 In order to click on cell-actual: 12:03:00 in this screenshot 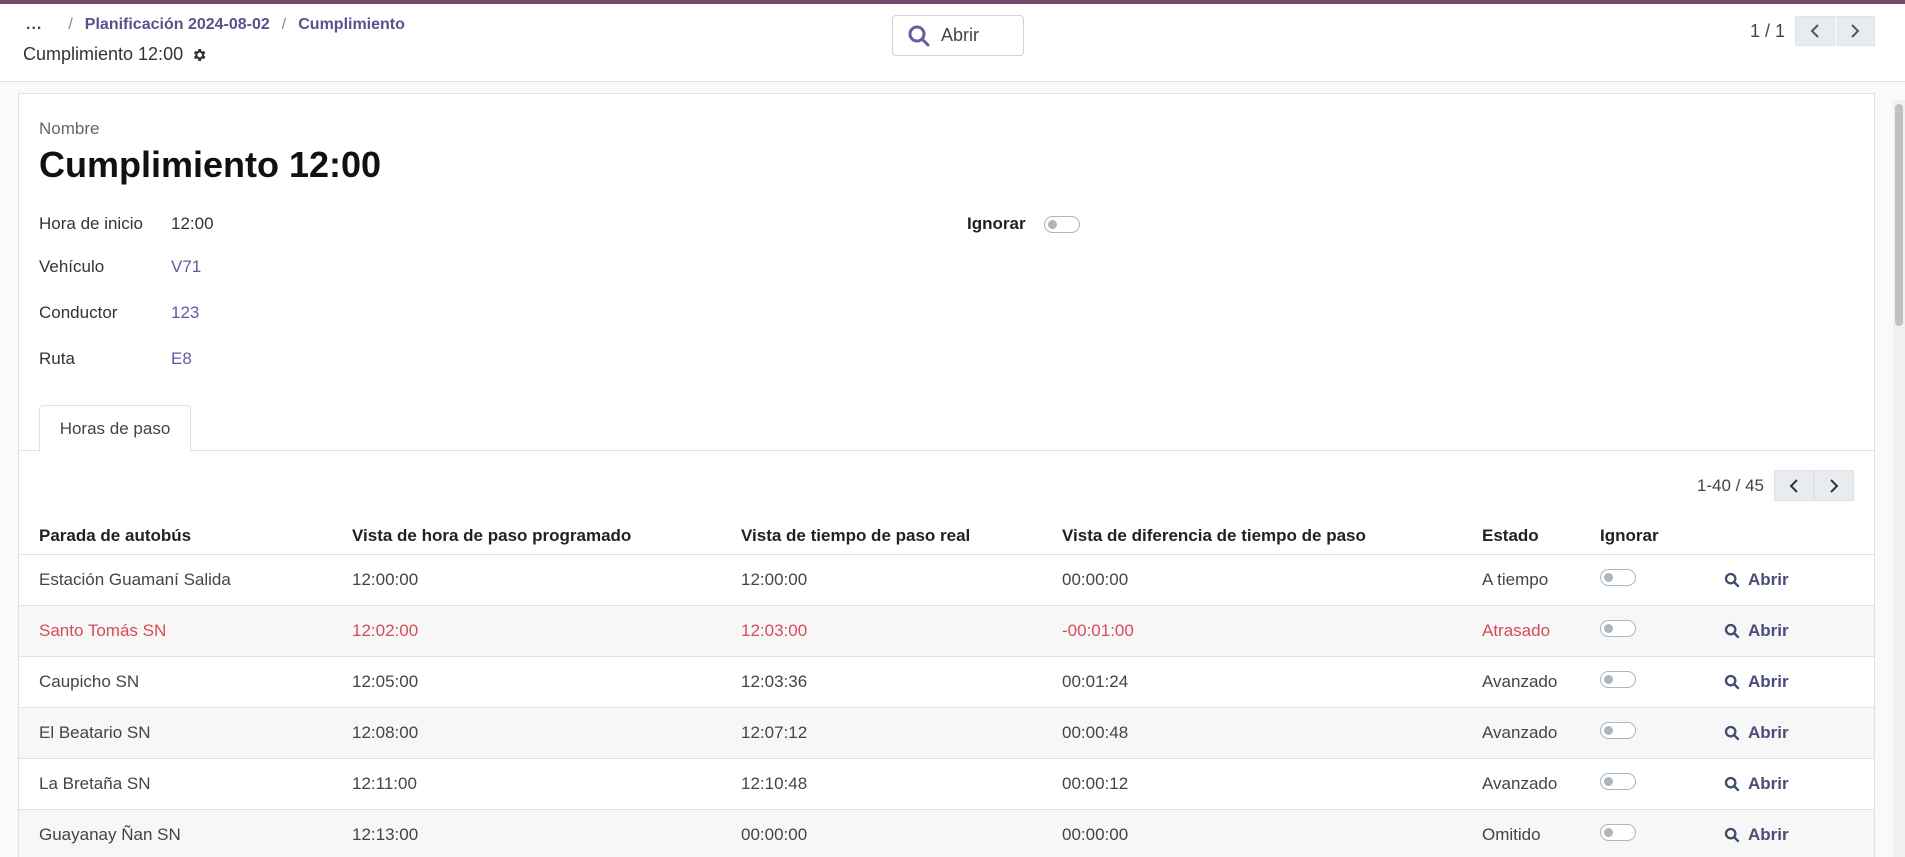, I will do `click(901, 631)`.